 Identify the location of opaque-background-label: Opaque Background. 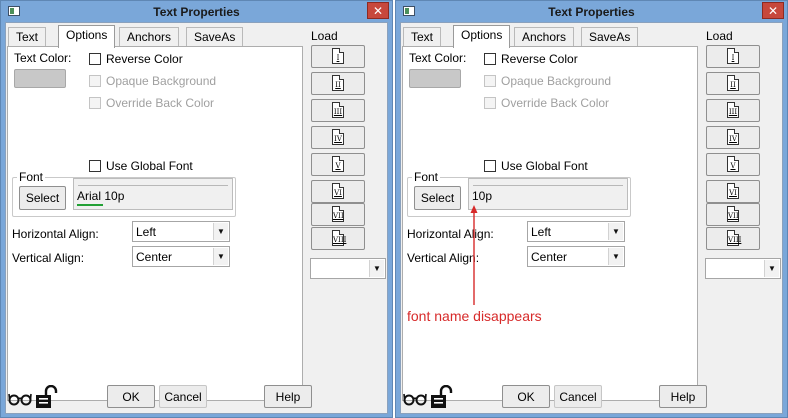
(161, 81).